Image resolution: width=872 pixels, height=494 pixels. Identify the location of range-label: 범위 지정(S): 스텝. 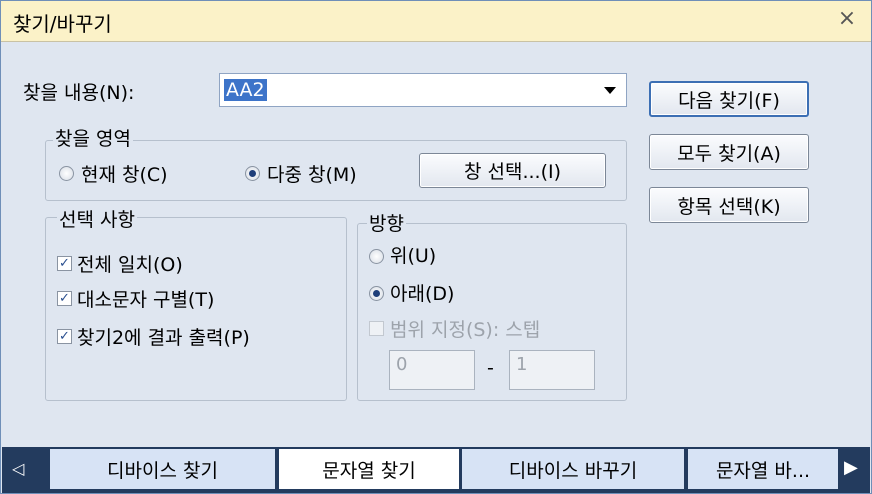
(465, 330).